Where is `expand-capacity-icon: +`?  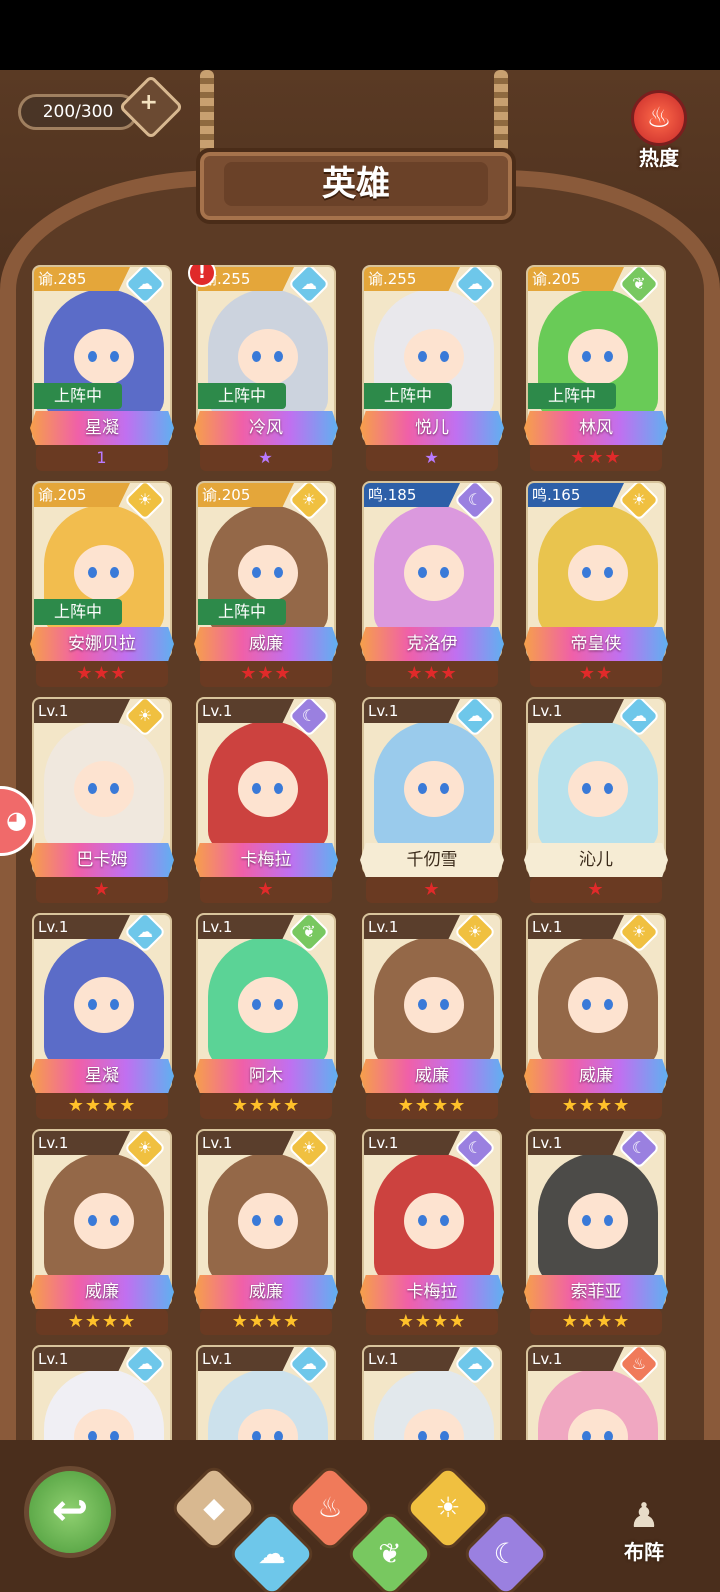
expand-capacity-icon: + is located at coordinates (151, 107).